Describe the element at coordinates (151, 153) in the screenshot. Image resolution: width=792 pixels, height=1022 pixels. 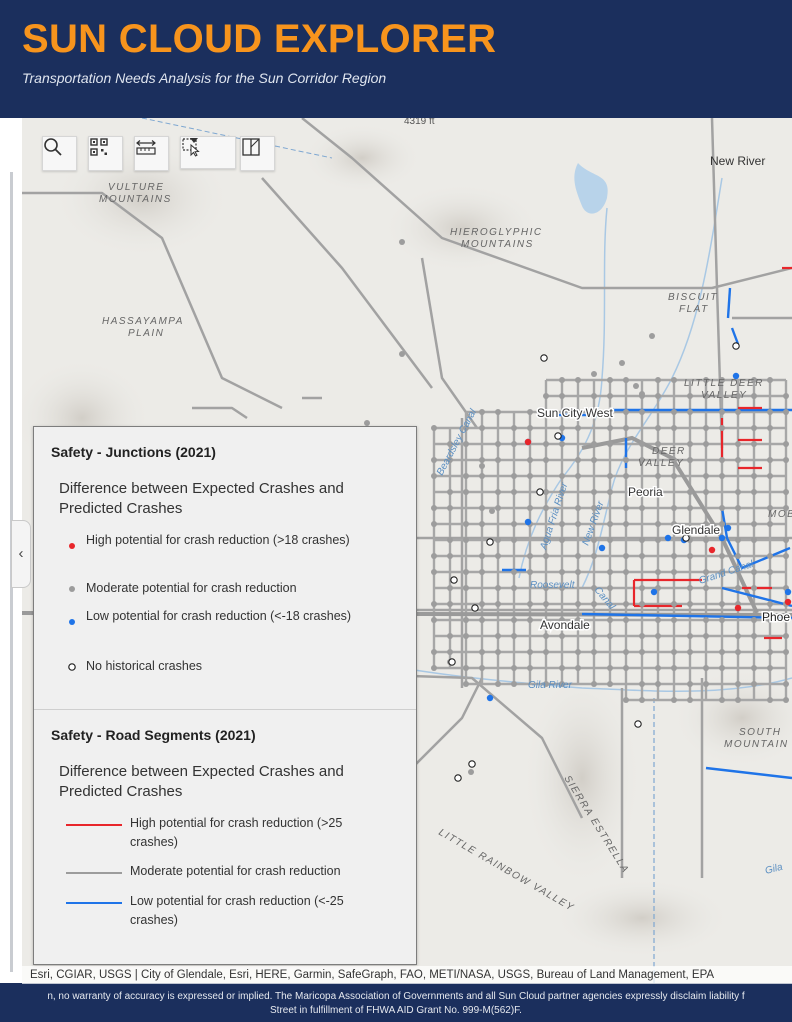
I see `measure-button` at that location.